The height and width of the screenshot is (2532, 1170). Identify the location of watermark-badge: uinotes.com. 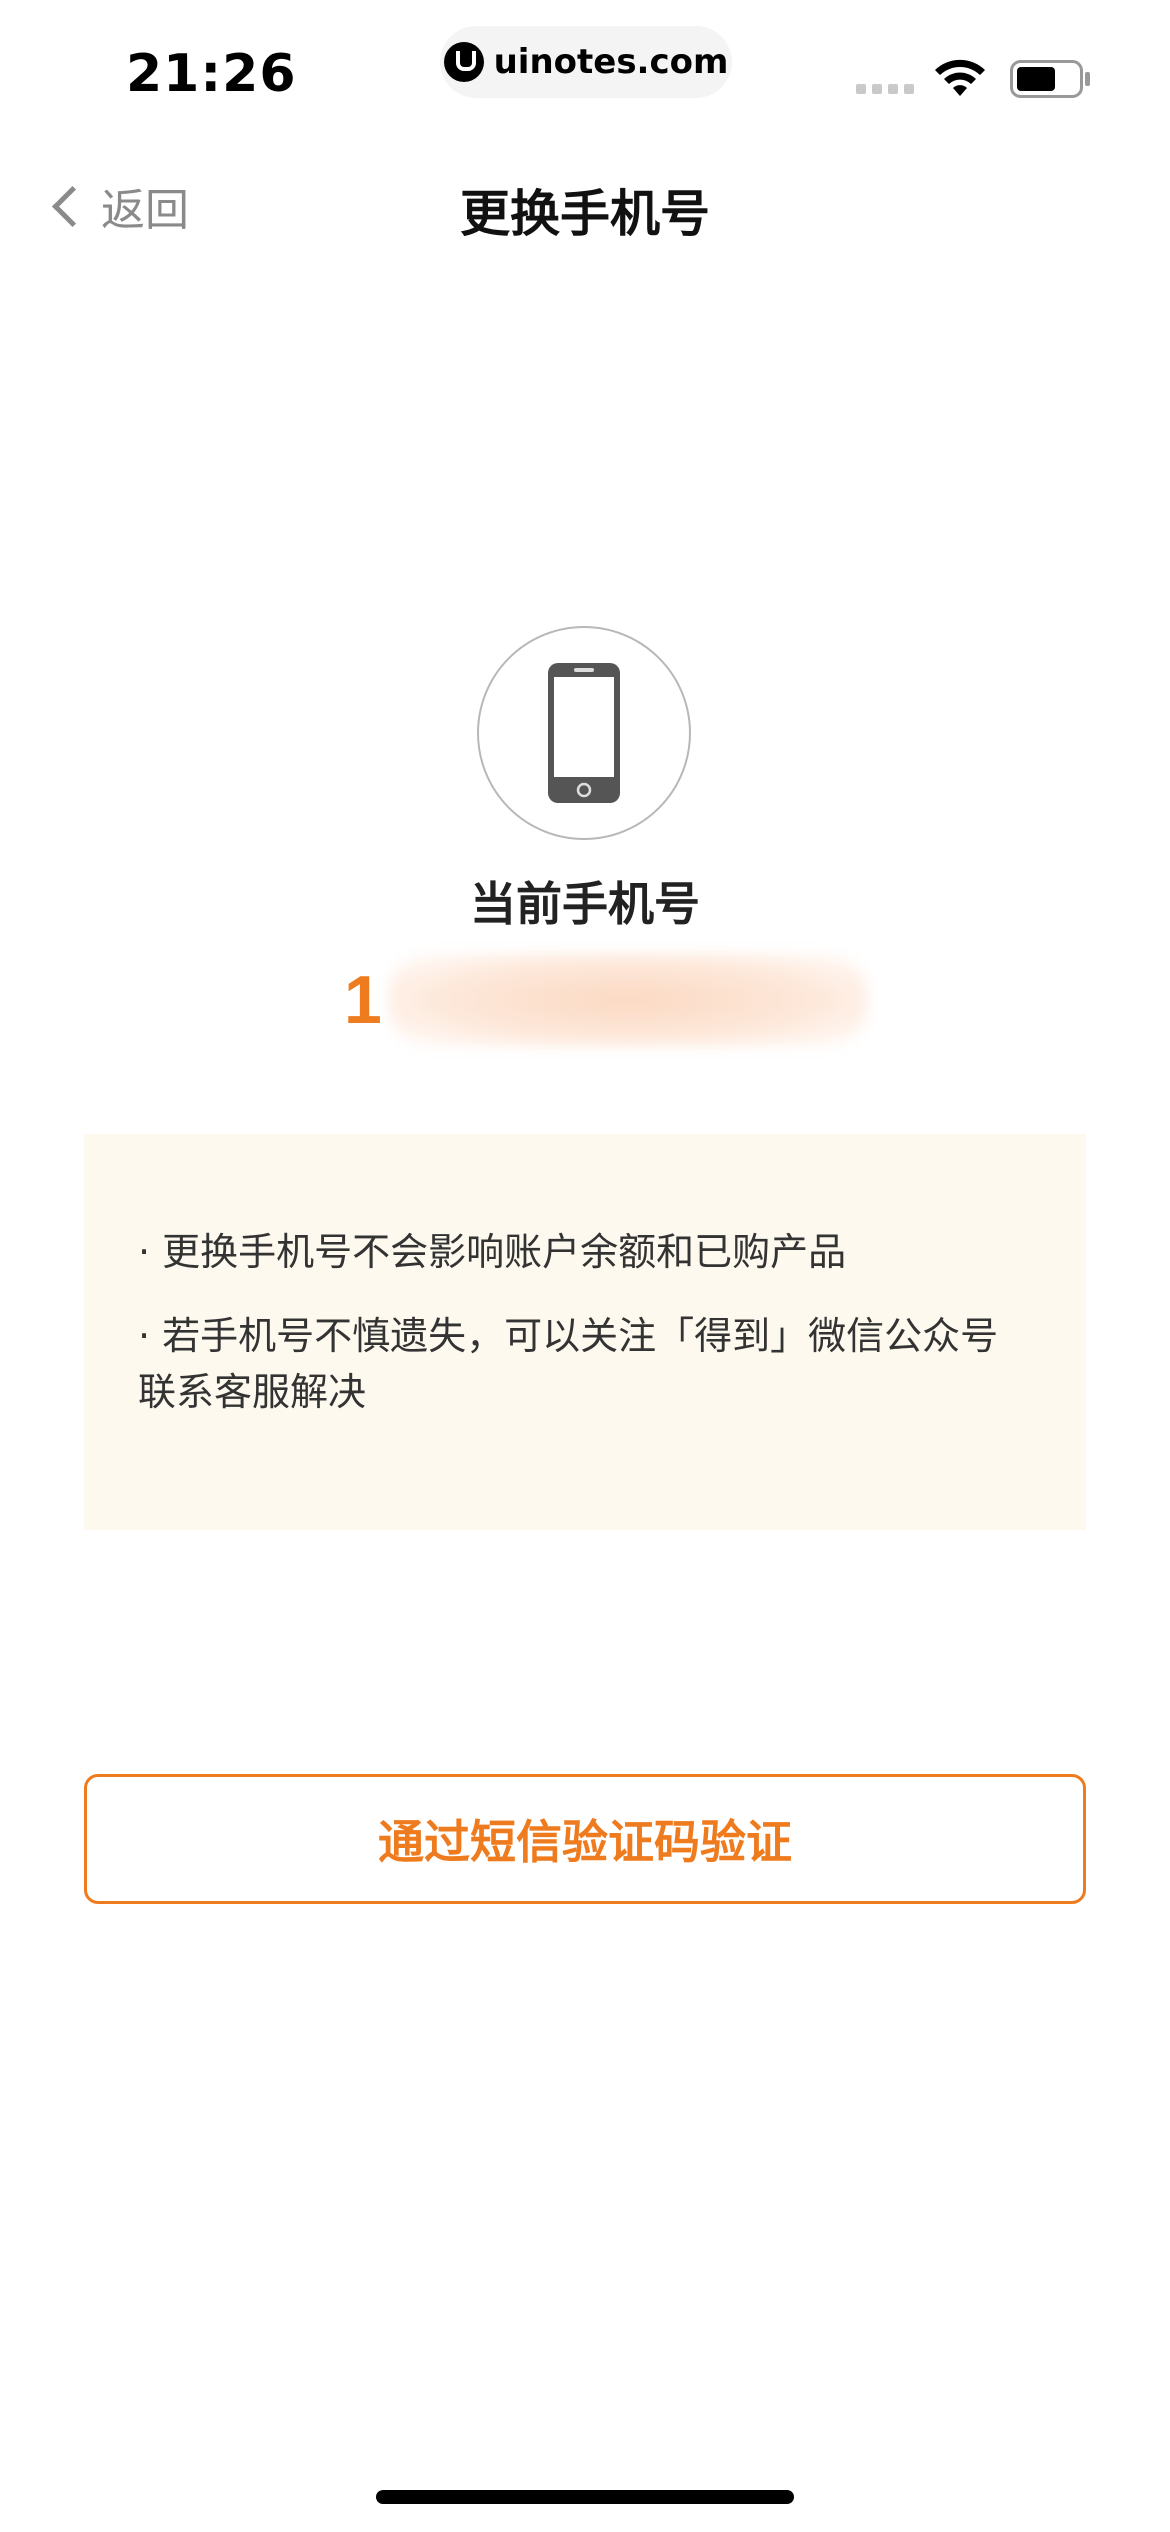
(586, 62).